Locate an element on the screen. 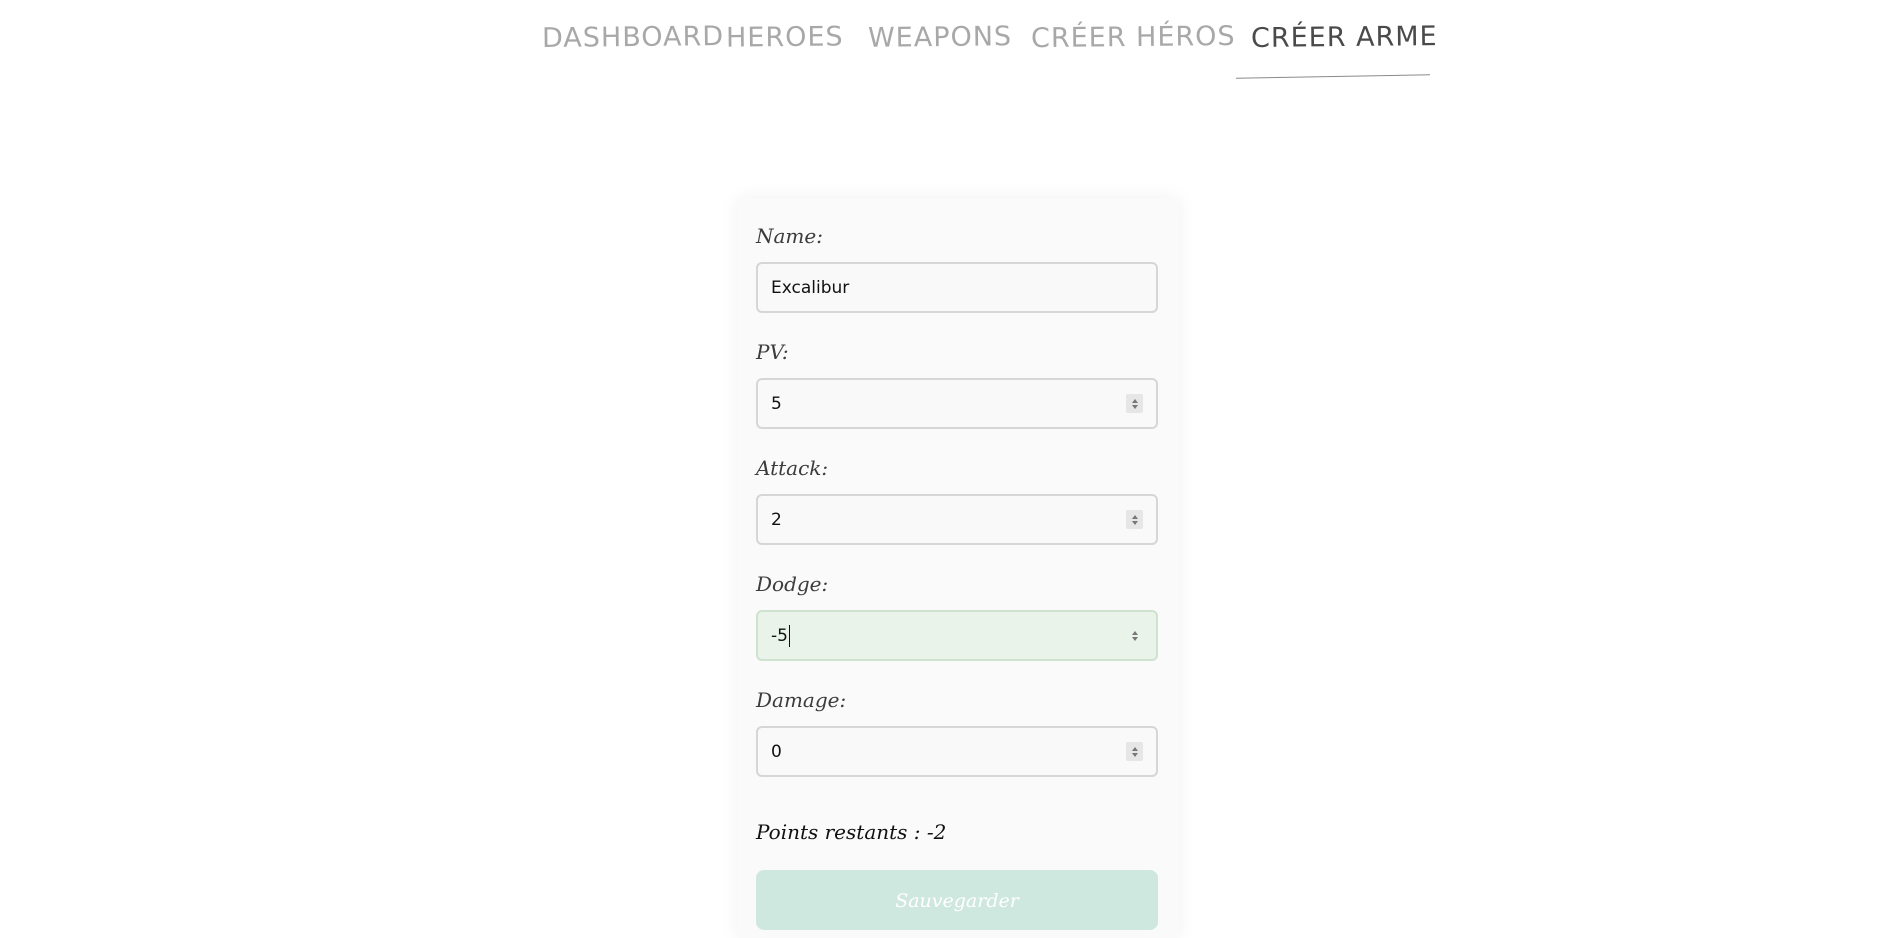 This screenshot has height=938, width=1904. damage-value: 0 is located at coordinates (776, 751).